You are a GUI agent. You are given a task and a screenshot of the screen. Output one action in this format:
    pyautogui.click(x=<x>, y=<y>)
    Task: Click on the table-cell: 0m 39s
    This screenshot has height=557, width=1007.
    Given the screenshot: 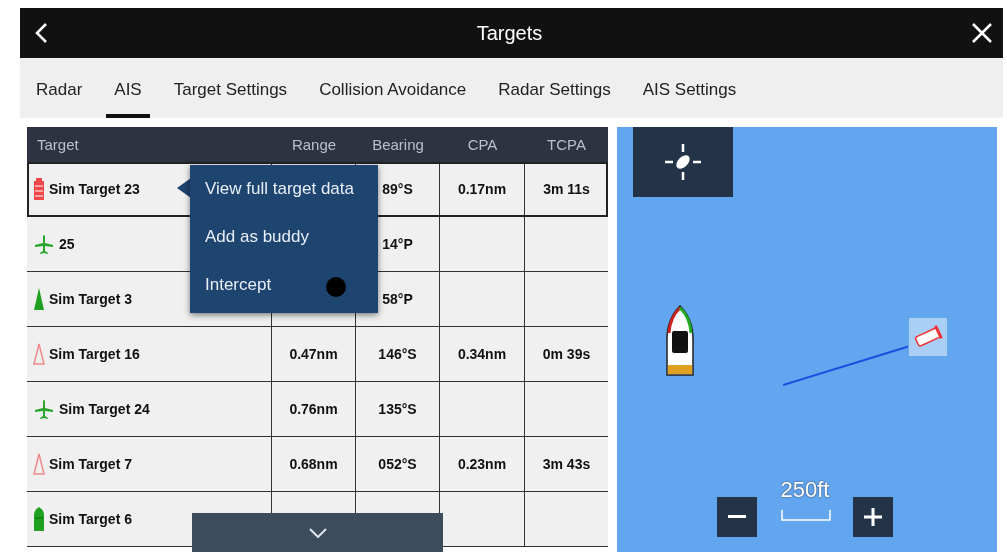 What is the action you would take?
    pyautogui.click(x=566, y=354)
    